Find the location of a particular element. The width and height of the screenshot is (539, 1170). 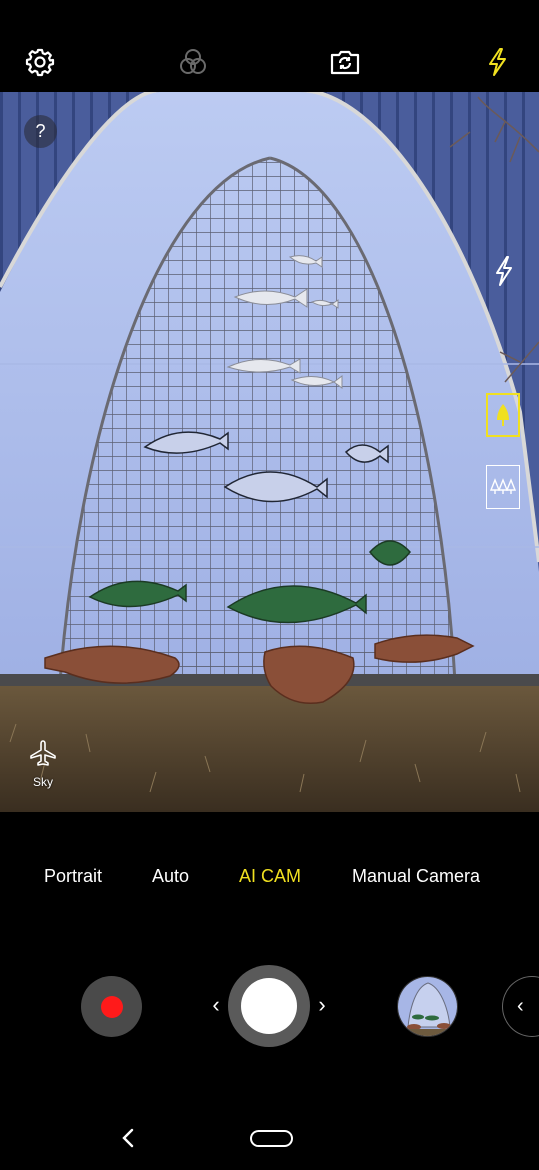

shutter-icon is located at coordinates (269, 1006).